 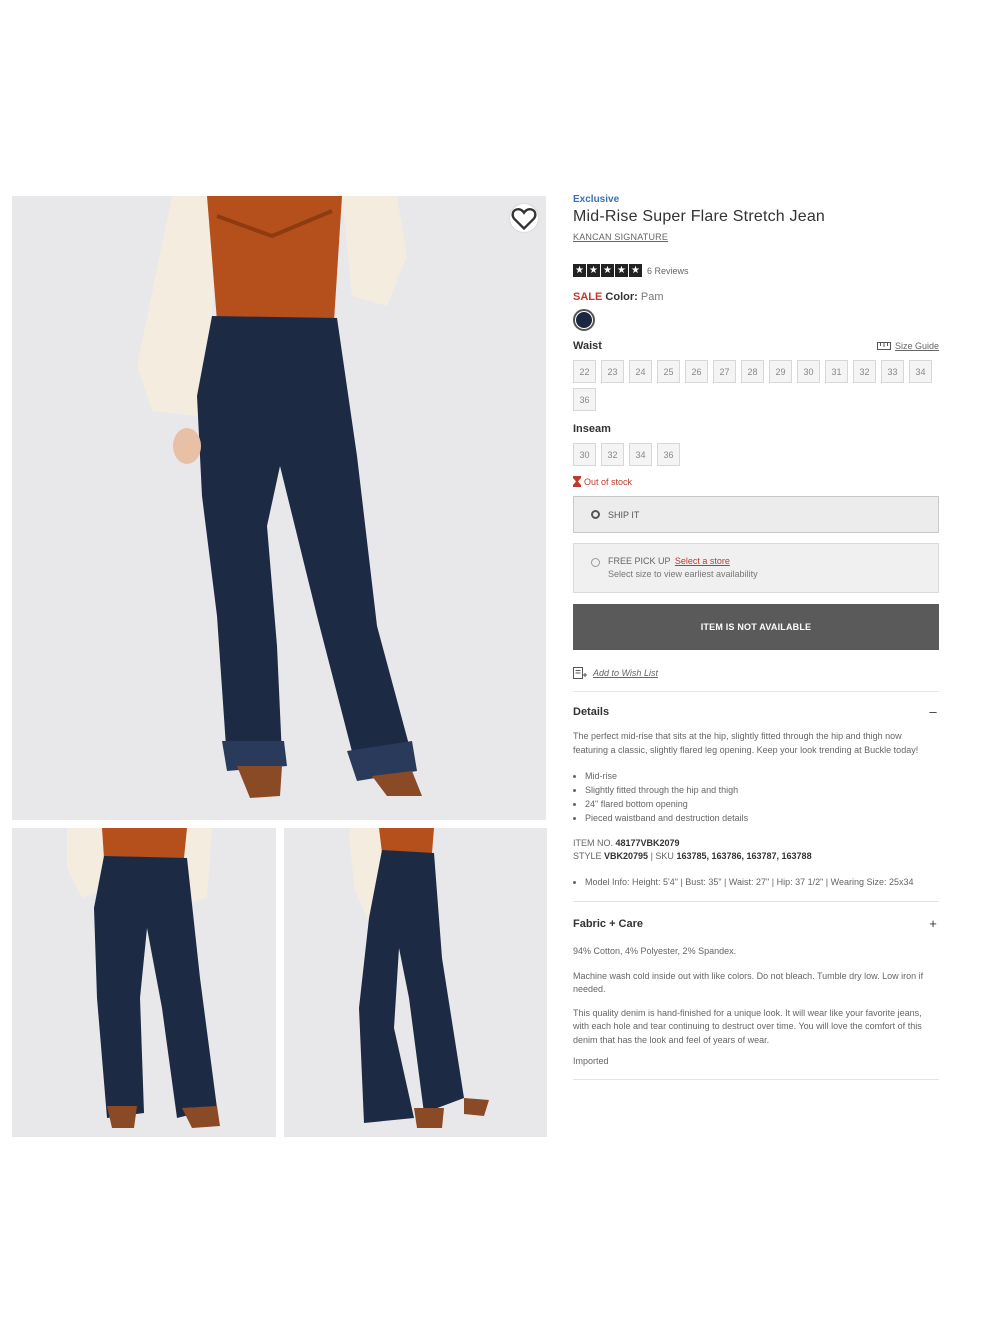 I want to click on out-of-stock-text: Out of stock, so click(x=608, y=481).